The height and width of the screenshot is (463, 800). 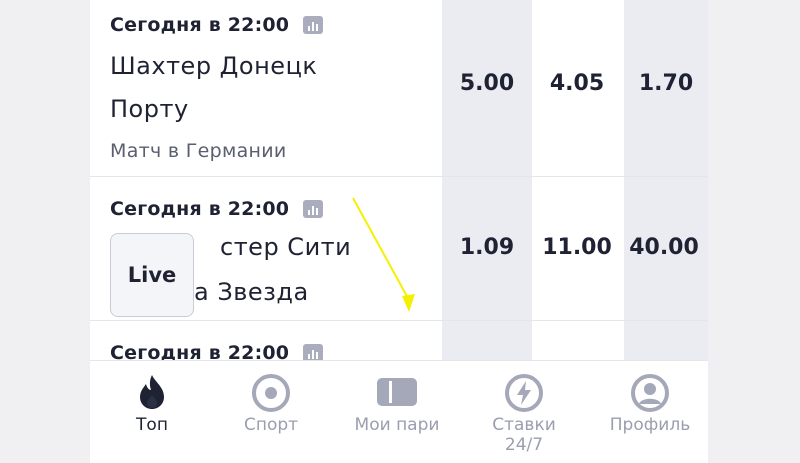 What do you see at coordinates (524, 393) in the screenshot?
I see `lightning-icon` at bounding box center [524, 393].